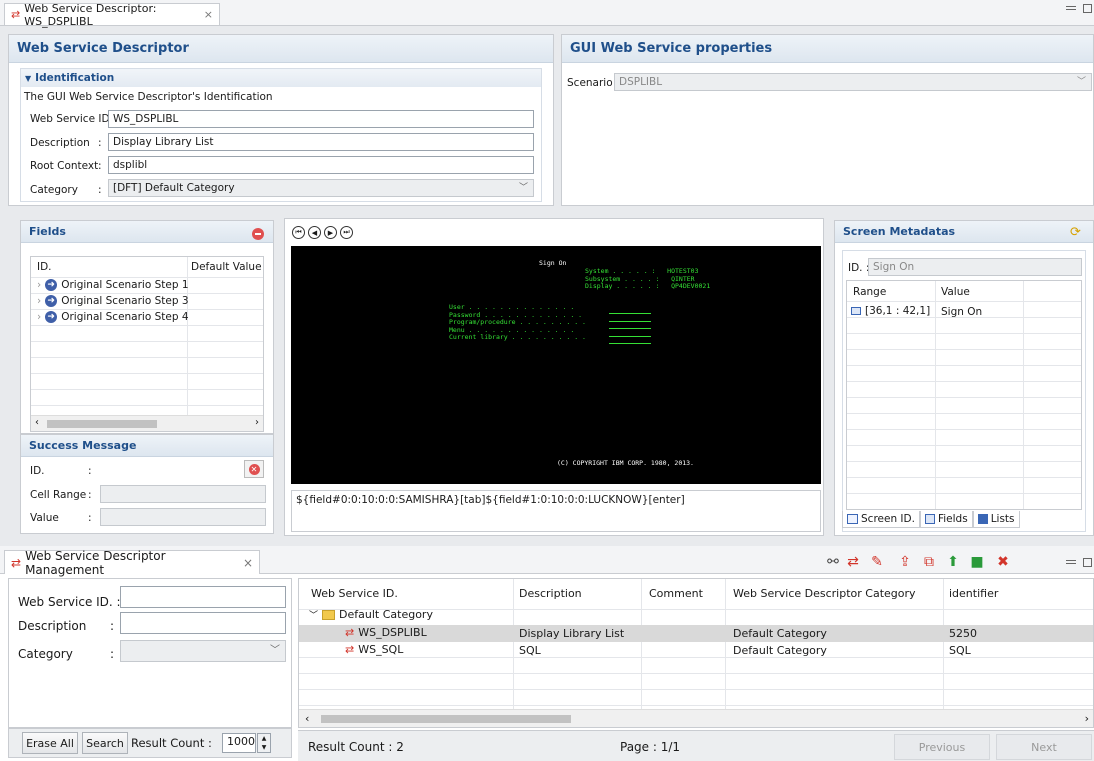 Image resolution: width=1094 pixels, height=761 pixels. What do you see at coordinates (946, 519) in the screenshot?
I see `tab-fields: Fields` at bounding box center [946, 519].